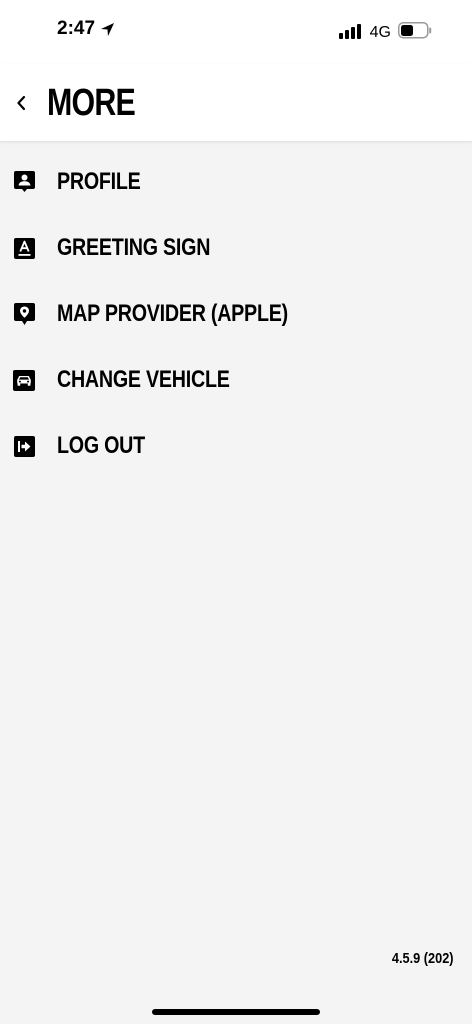 Image resolution: width=472 pixels, height=1024 pixels. I want to click on location-arrow-icon, so click(107, 29).